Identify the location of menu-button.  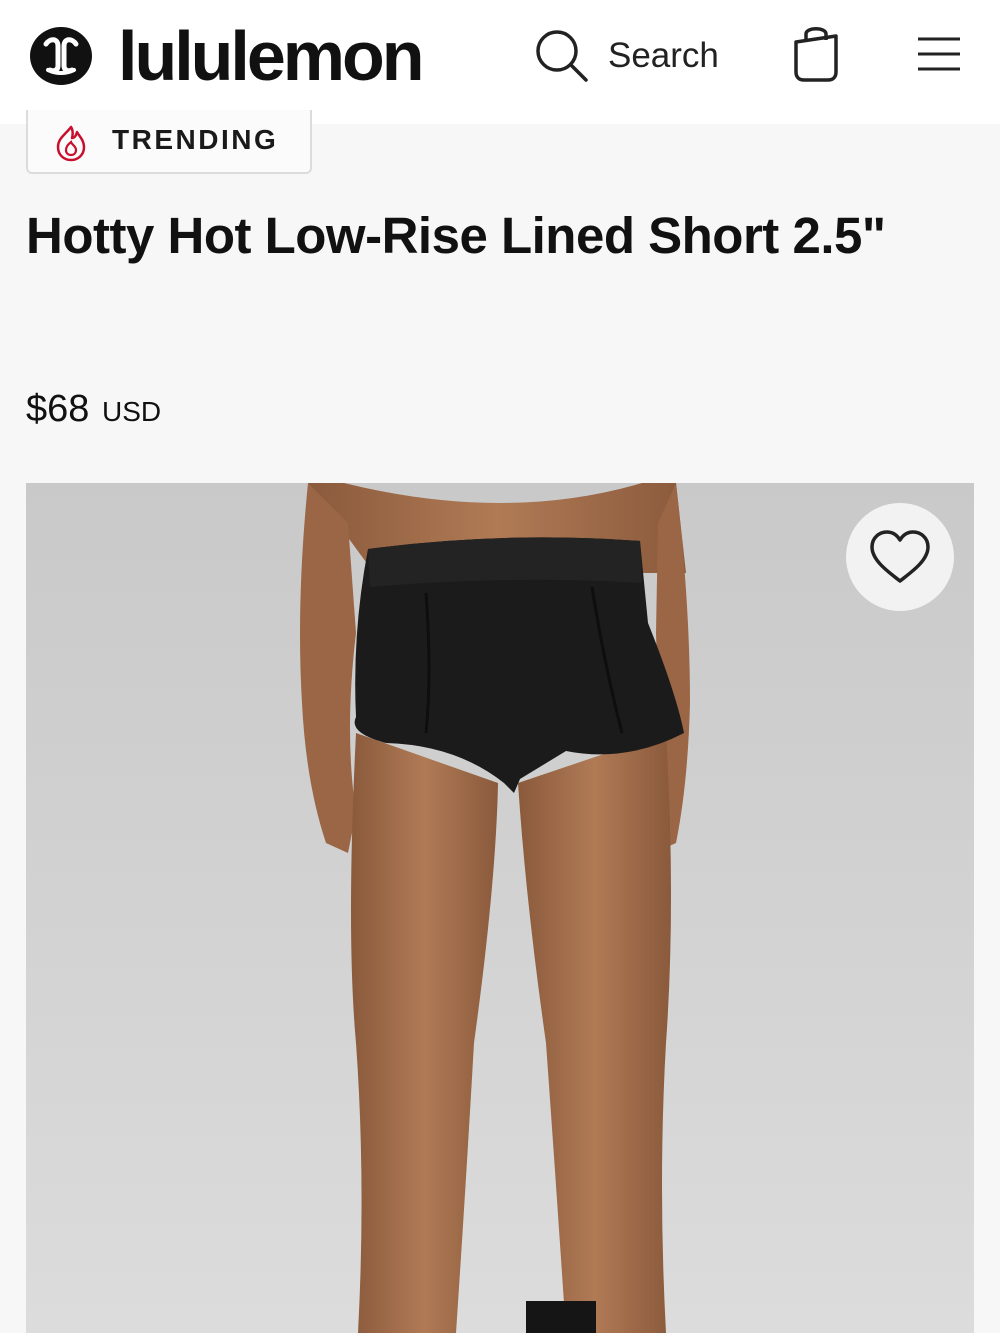
(939, 54).